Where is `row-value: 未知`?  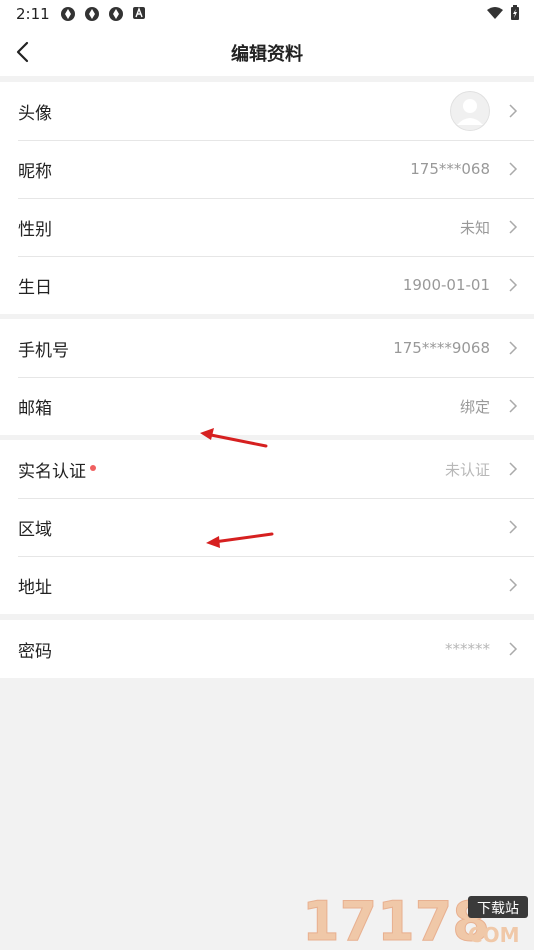
row-value: 未知 is located at coordinates (474, 227).